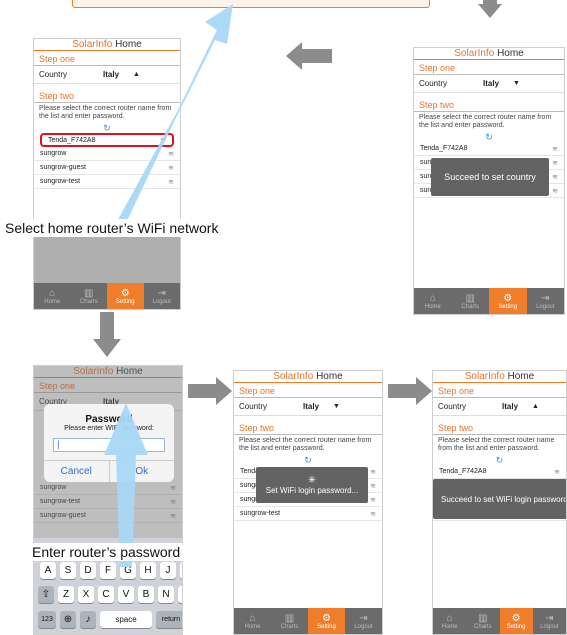 This screenshot has width=567, height=635. I want to click on key: Z, so click(66, 594).